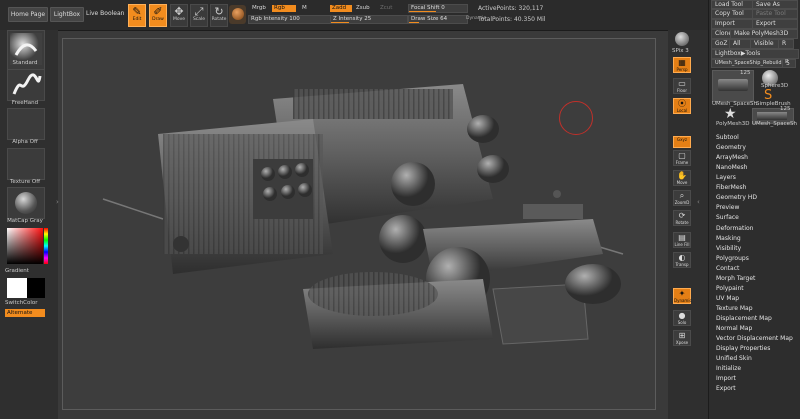 This screenshot has height=419, width=800. I want to click on export-tool-button: Export, so click(775, 24).